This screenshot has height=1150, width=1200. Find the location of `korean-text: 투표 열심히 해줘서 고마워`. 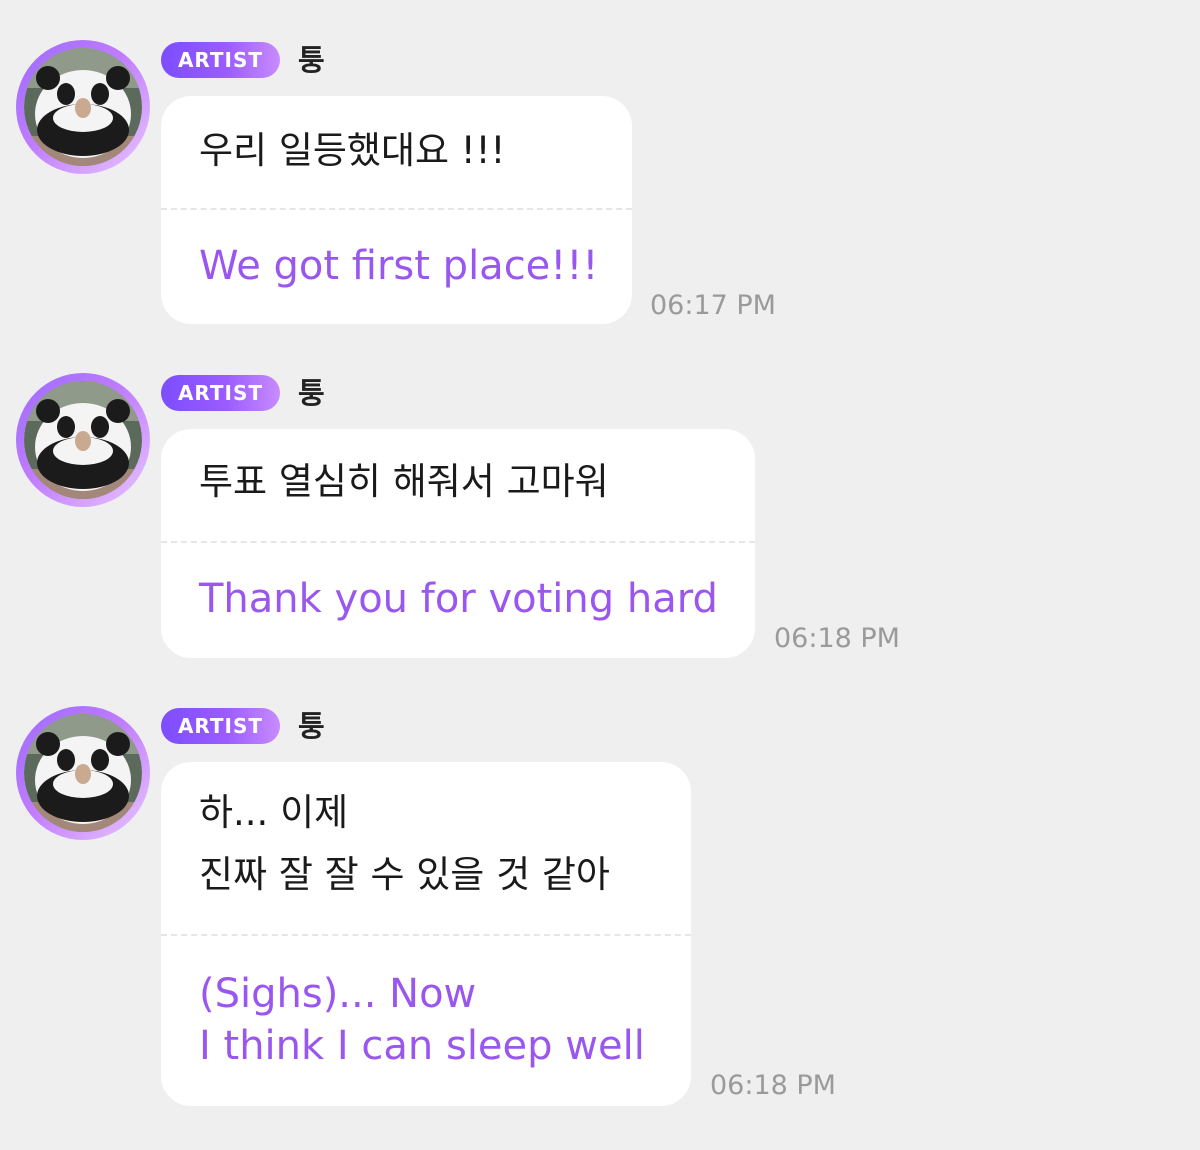

korean-text: 투표 열심히 해줘서 고마워 is located at coordinates (404, 481).